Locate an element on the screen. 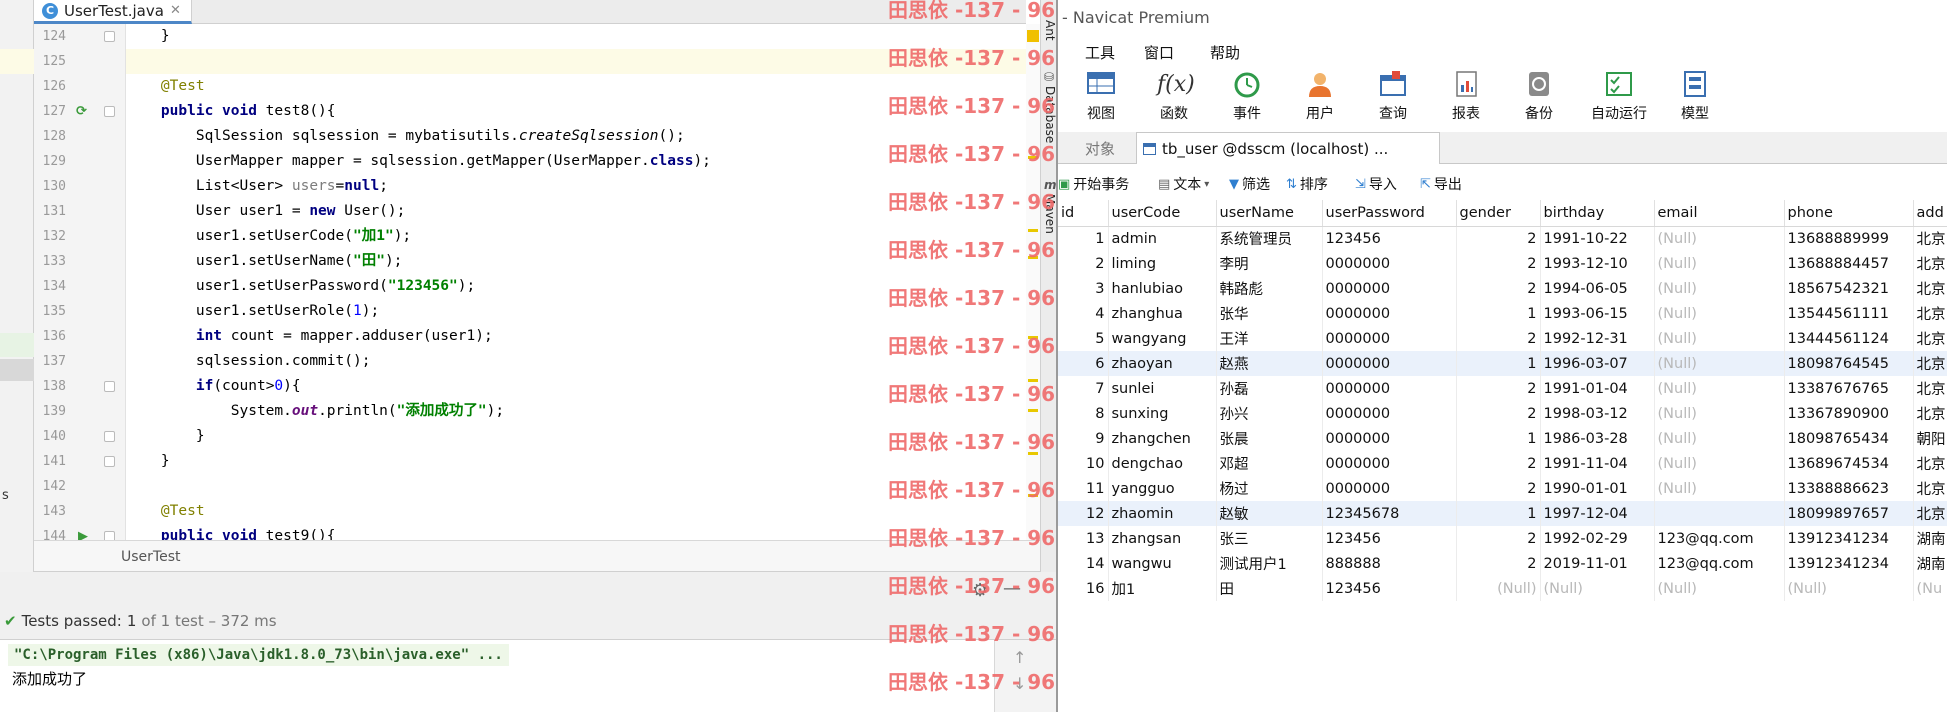  toolbar-function-button: f(x) 函数 is located at coordinates (1174, 99).